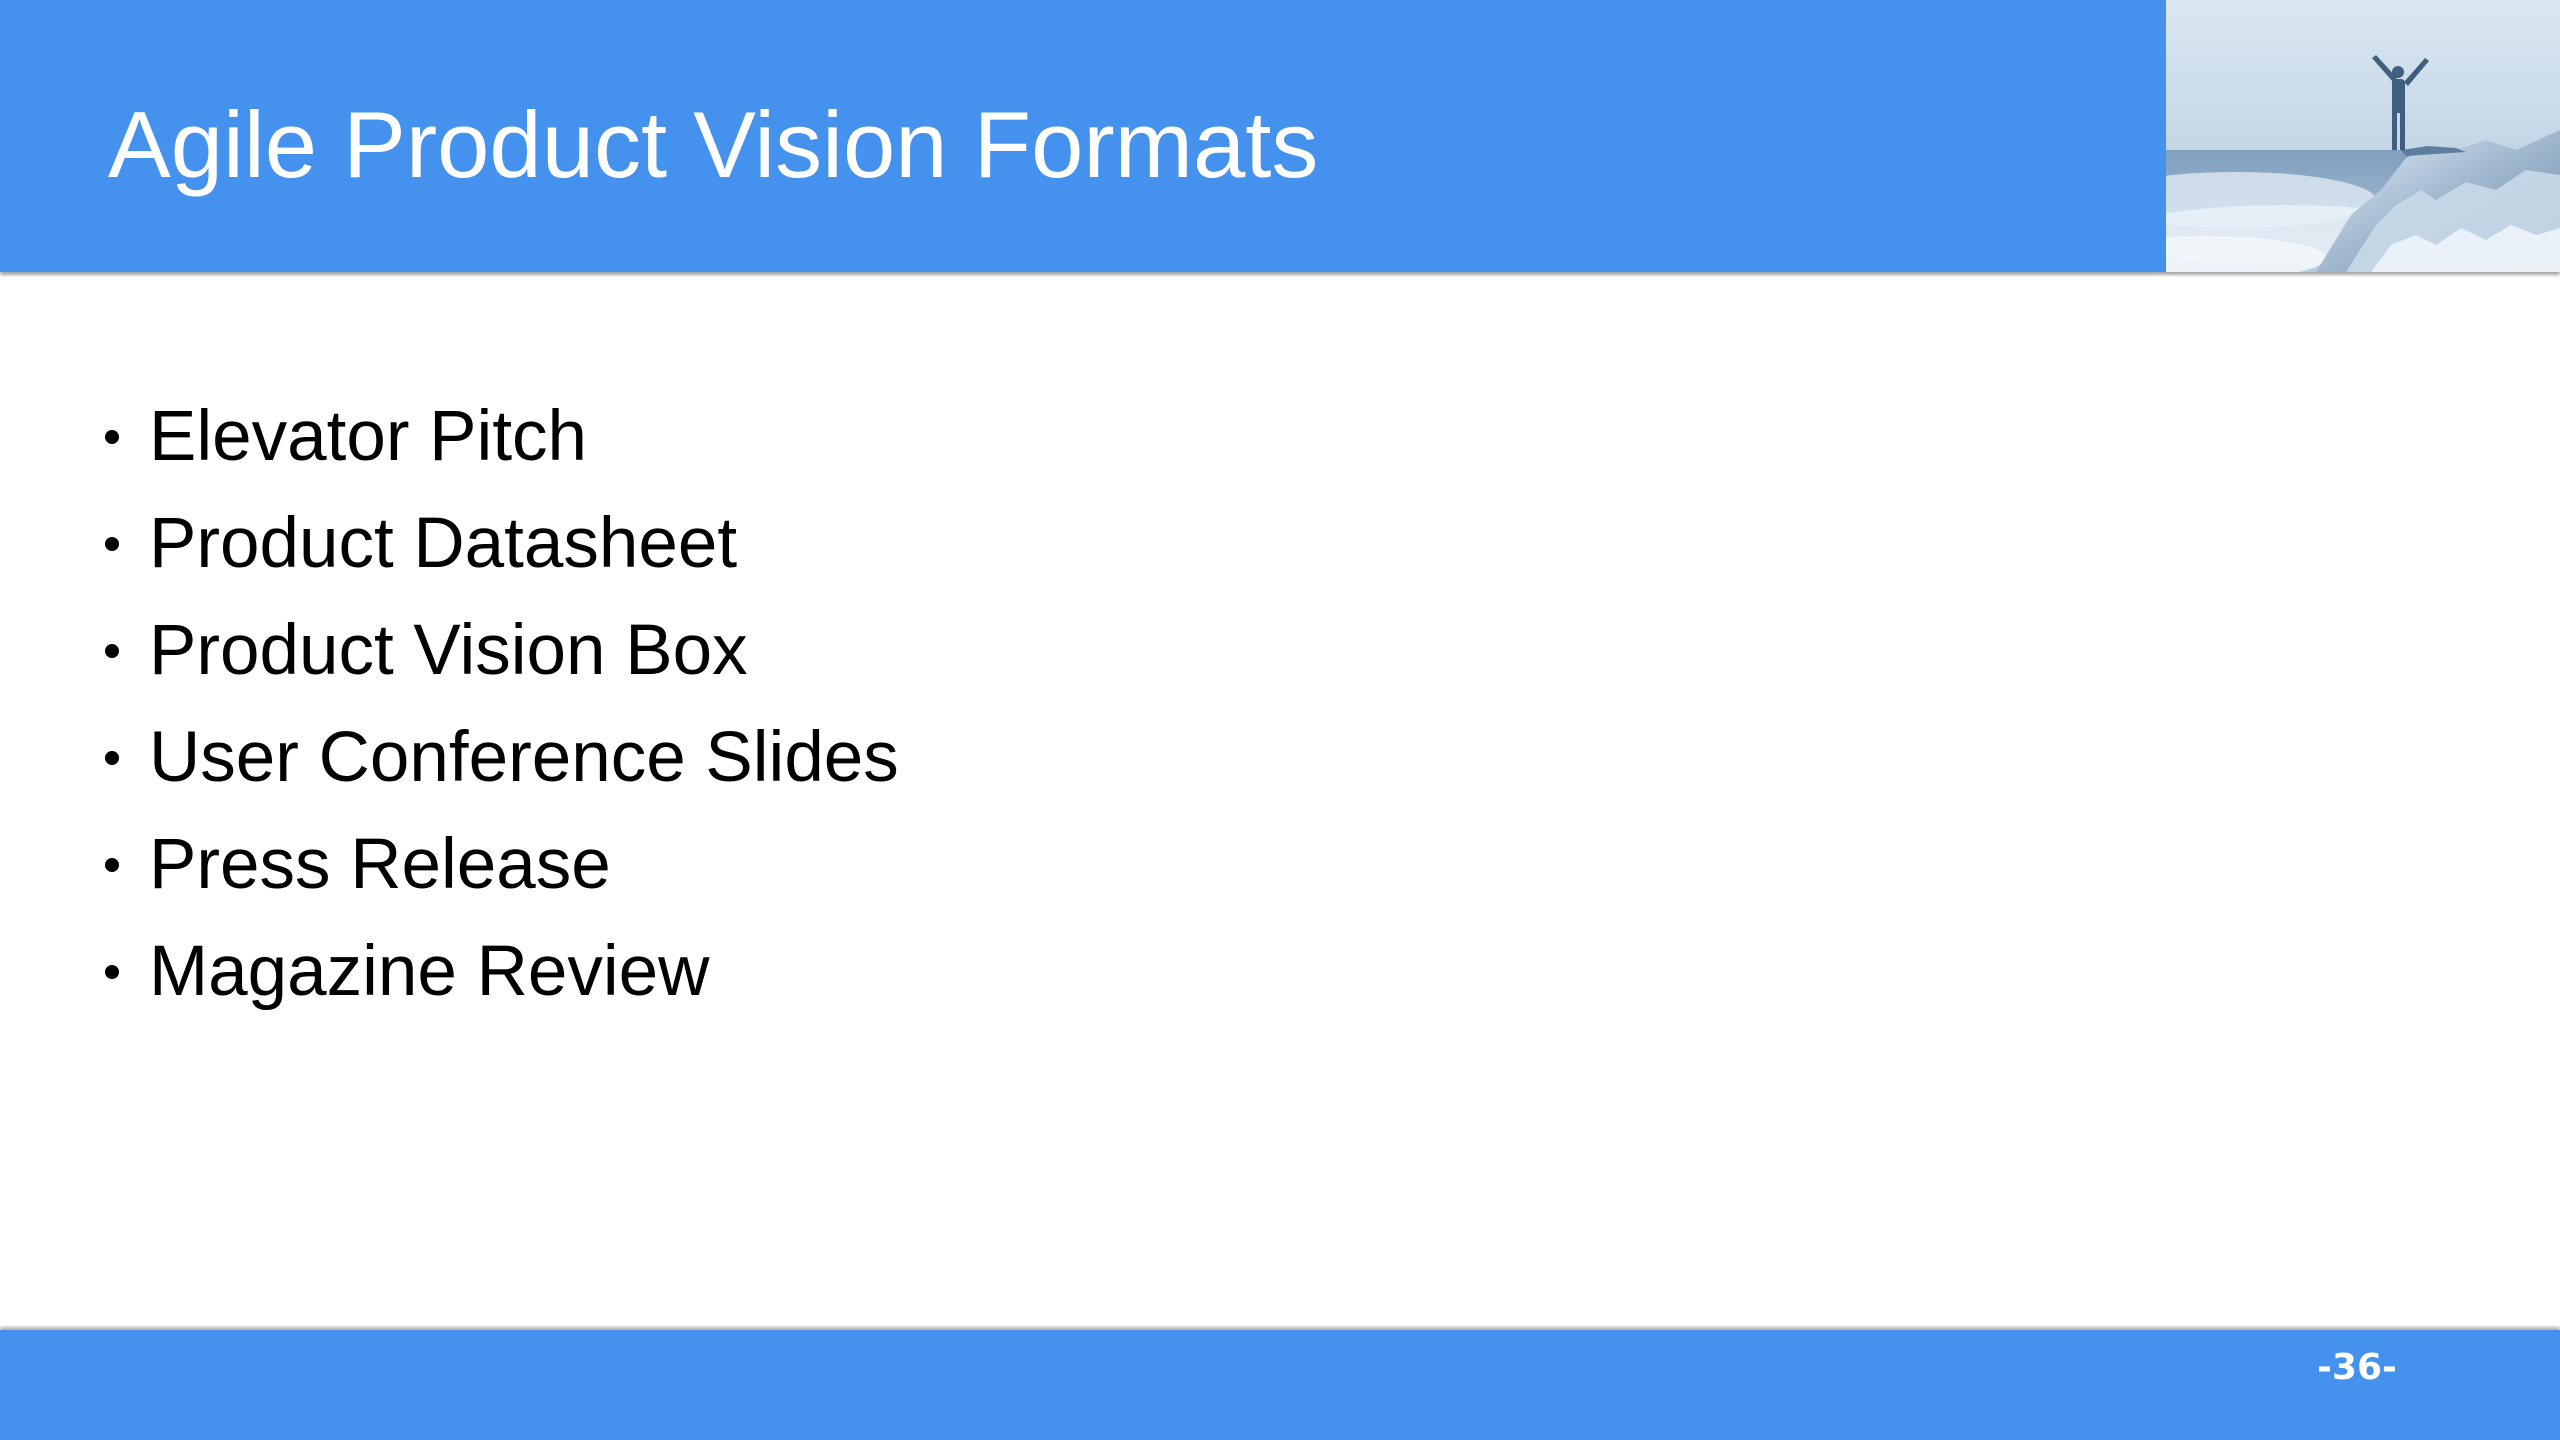 This screenshot has width=2560, height=1440. I want to click on list-item: Product Datasheet, so click(502, 543).